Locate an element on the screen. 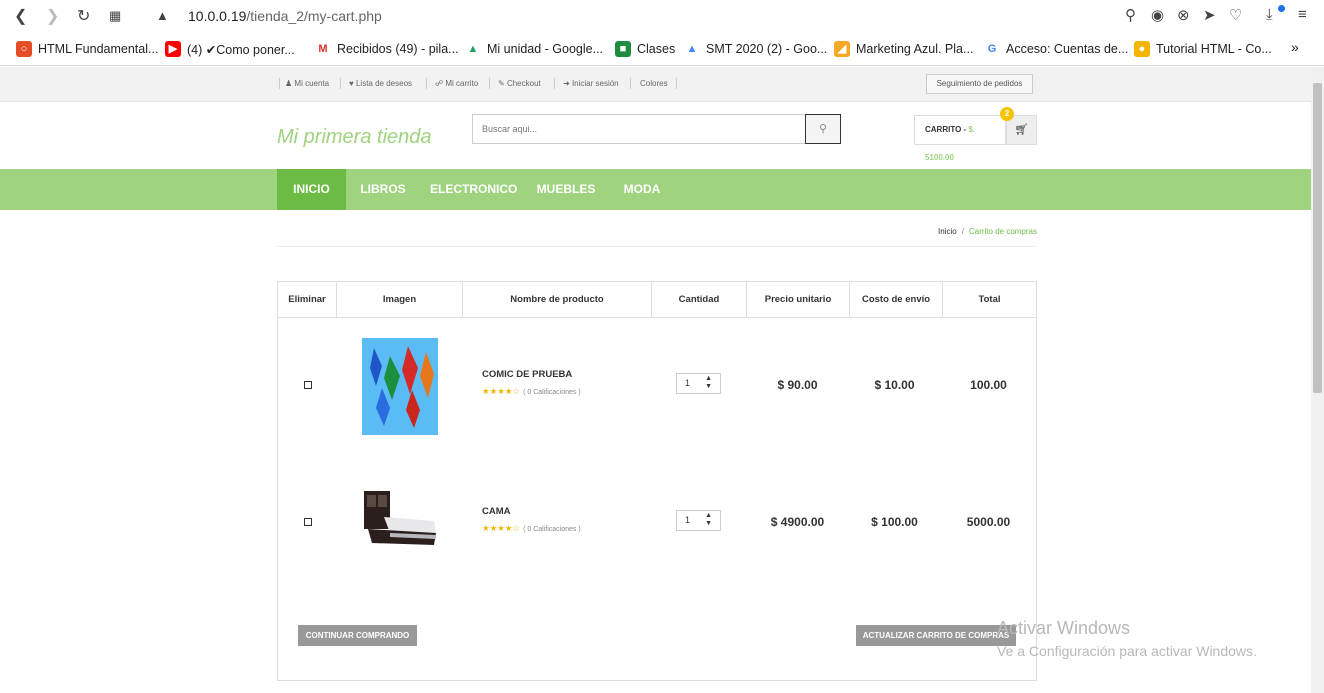 The image size is (1324, 693). column-header: Eliminar is located at coordinates (307, 300).